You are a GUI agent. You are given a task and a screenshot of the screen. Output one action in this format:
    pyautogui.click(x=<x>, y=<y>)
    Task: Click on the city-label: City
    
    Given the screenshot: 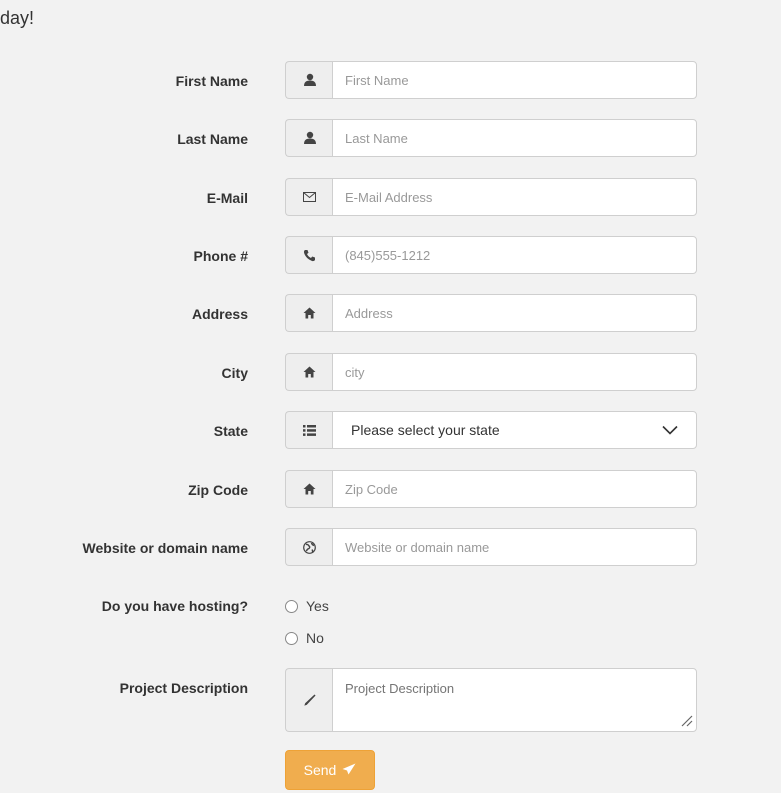 What is the action you would take?
    pyautogui.click(x=234, y=373)
    